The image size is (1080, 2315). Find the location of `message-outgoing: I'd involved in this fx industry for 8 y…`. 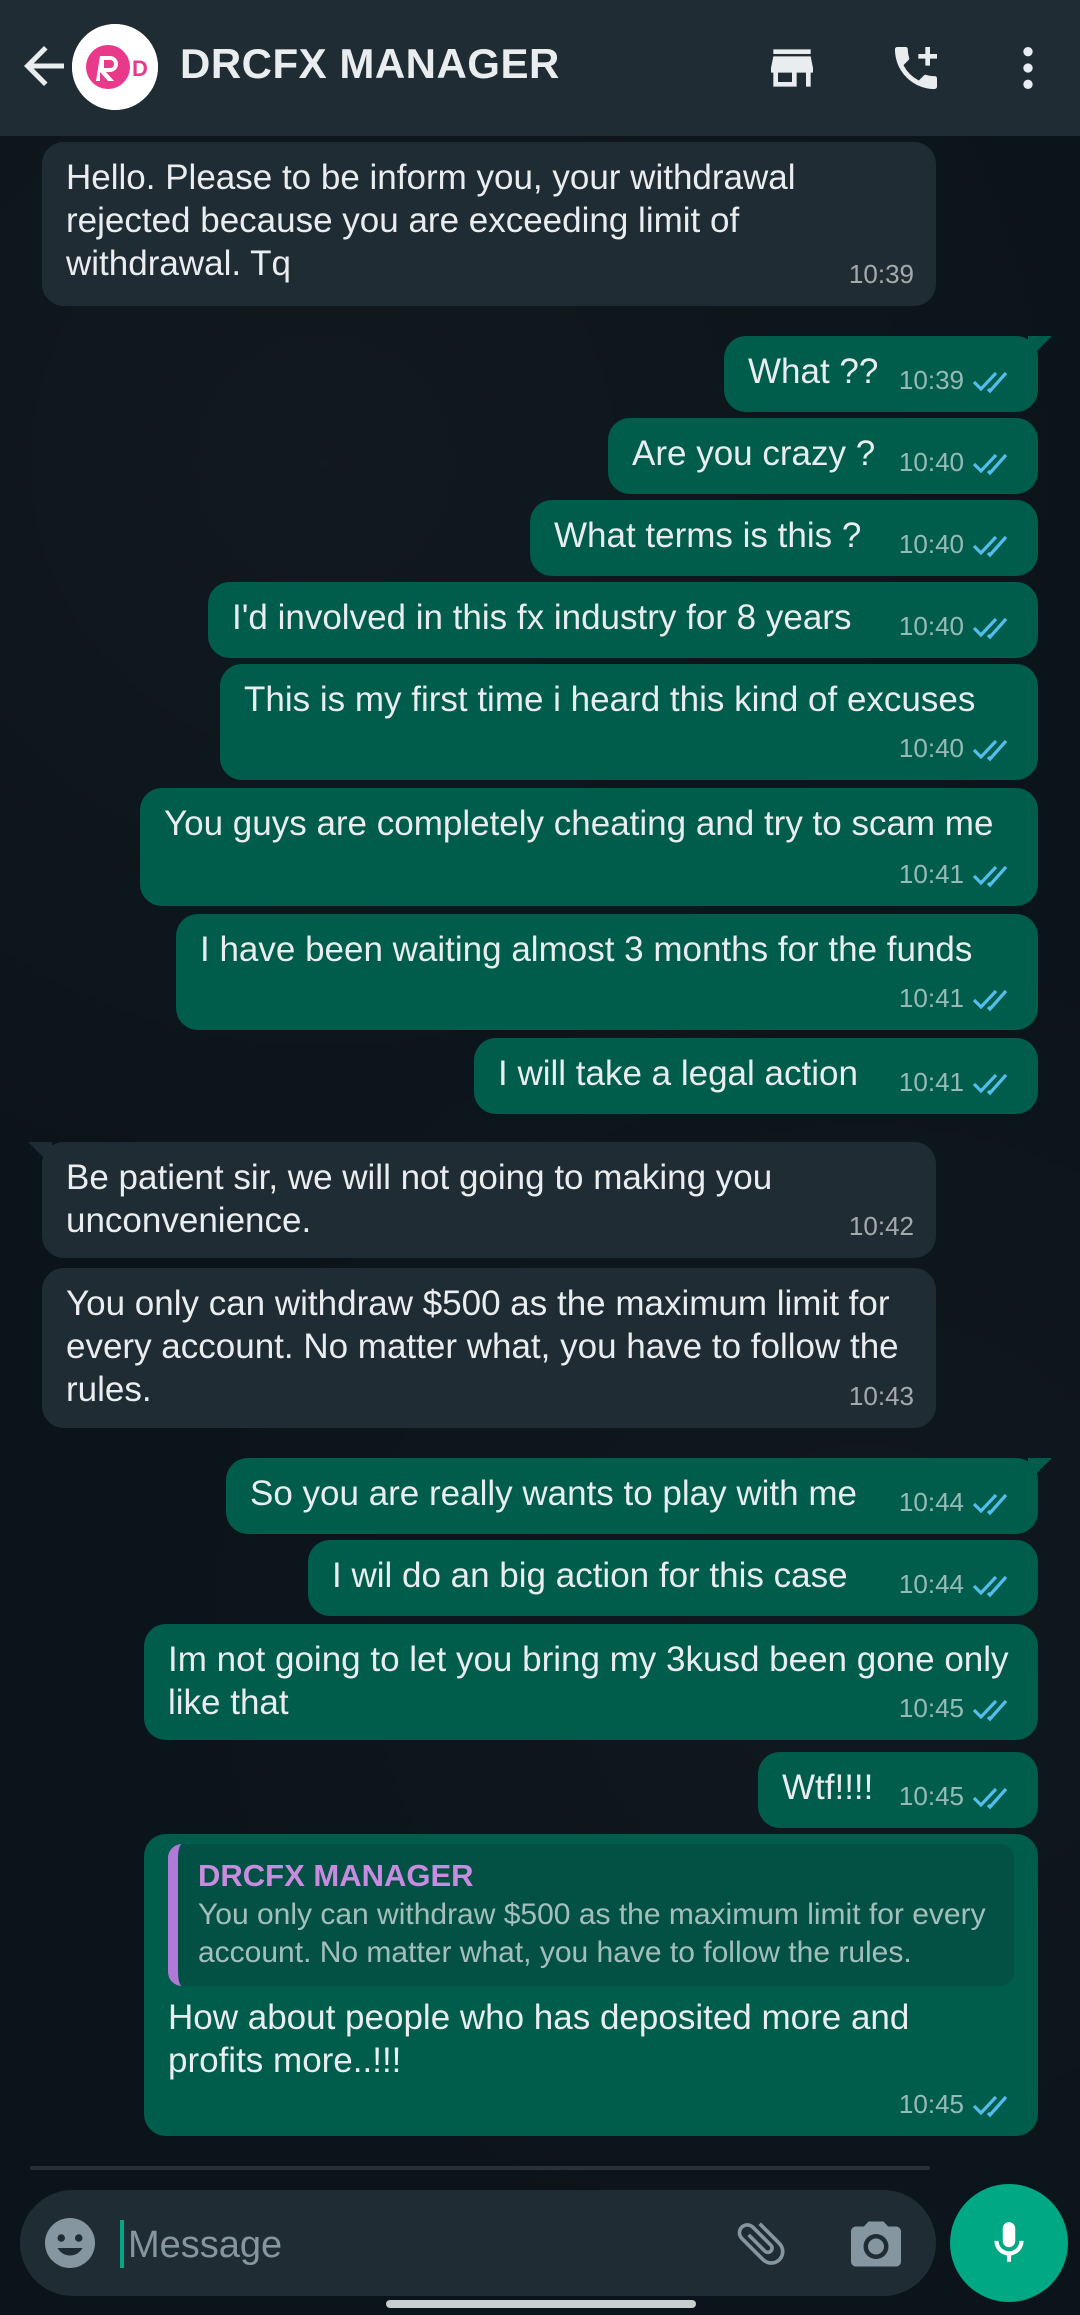

message-outgoing: I'd involved in this fx industry for 8 y… is located at coordinates (623, 620).